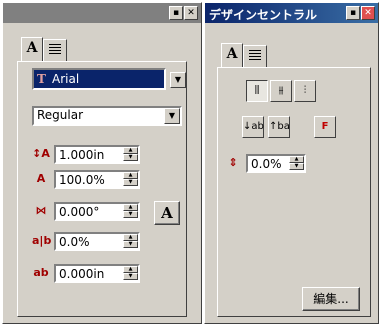 The height and width of the screenshot is (326, 381). Describe the element at coordinates (178, 80) in the screenshot. I see `font-dropdown-button: ▼` at that location.